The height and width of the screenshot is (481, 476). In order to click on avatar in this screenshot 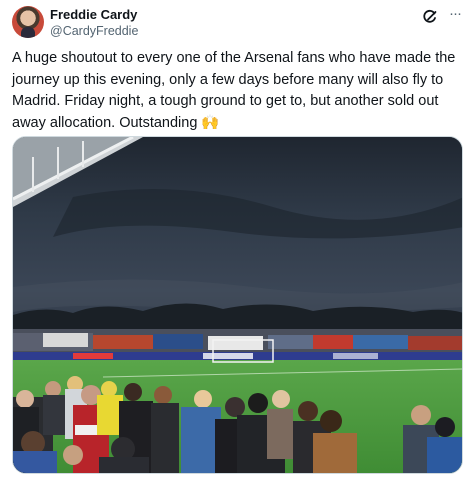, I will do `click(28, 22)`.